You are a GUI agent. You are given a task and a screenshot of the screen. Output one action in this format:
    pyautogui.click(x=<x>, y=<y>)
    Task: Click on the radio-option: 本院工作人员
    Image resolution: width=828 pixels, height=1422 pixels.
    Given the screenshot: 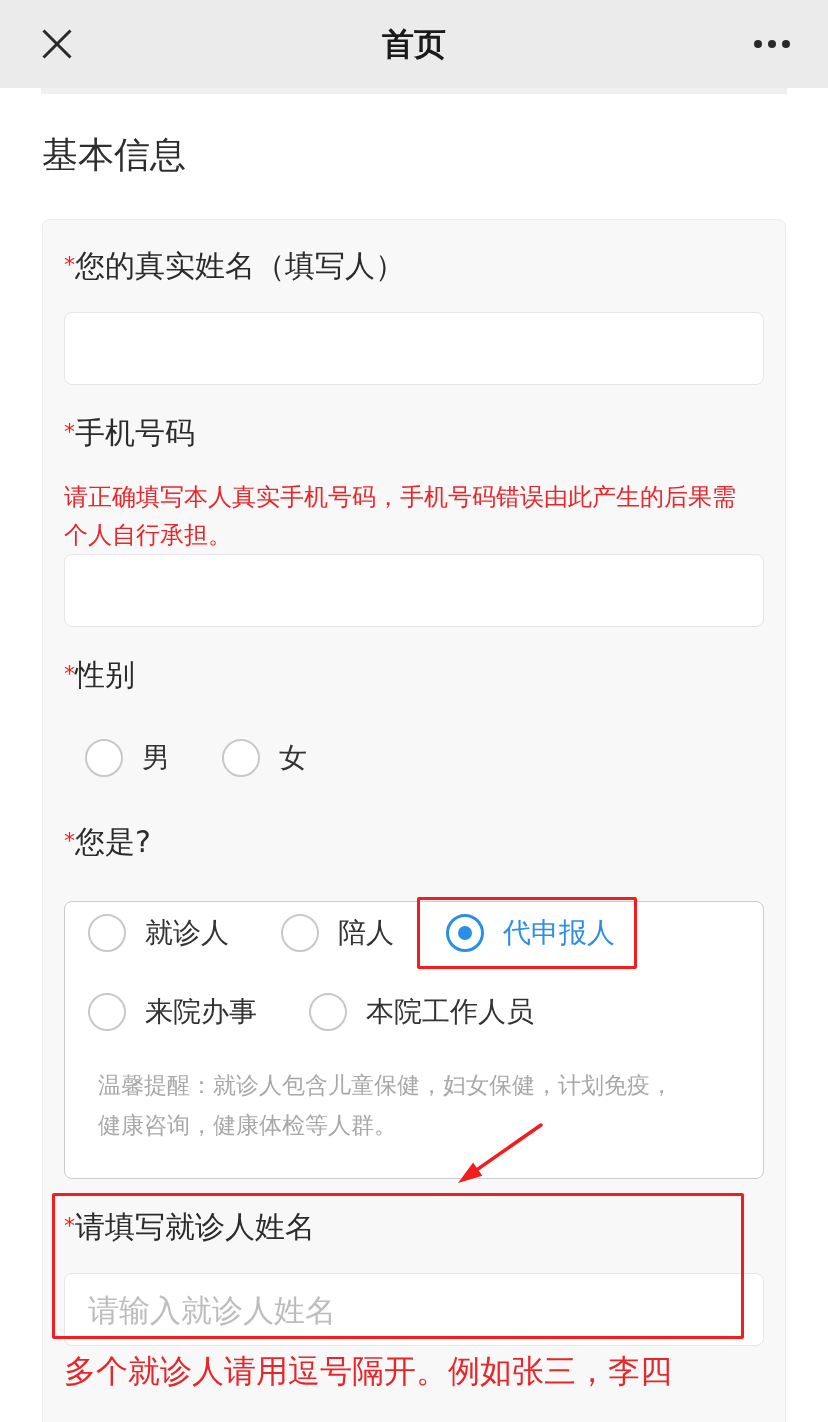 What is the action you would take?
    pyautogui.click(x=421, y=1012)
    